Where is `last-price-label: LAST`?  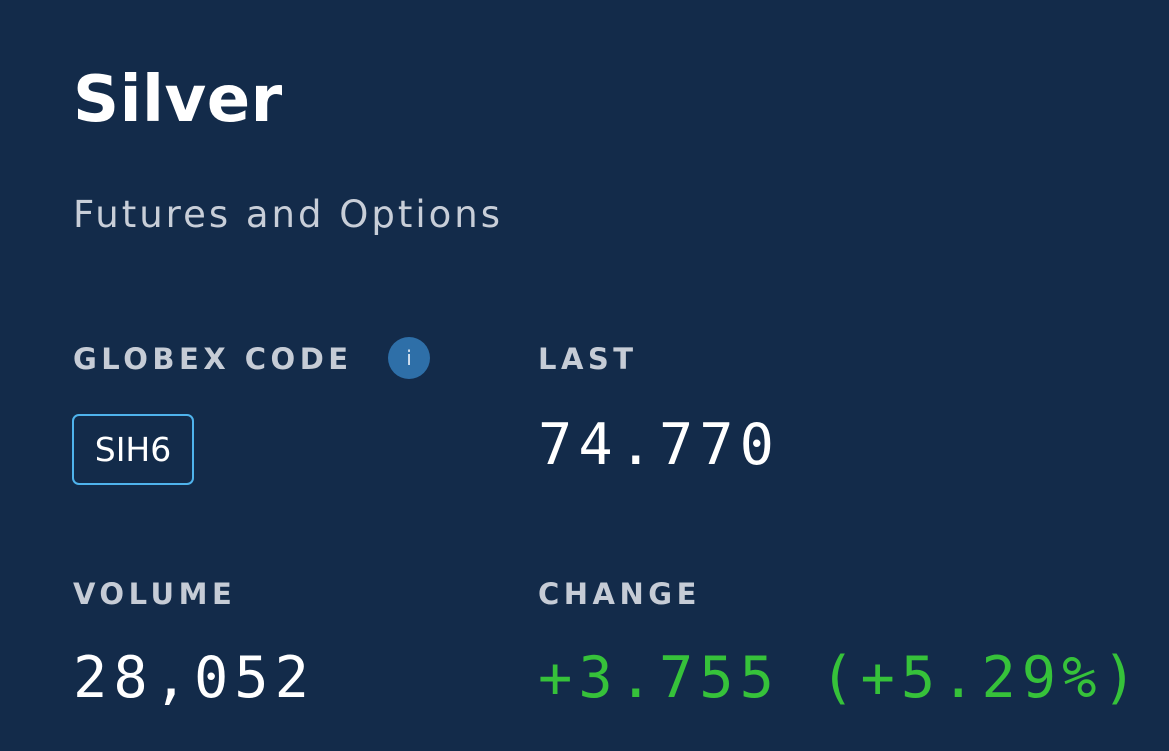 last-price-label: LAST is located at coordinates (588, 359).